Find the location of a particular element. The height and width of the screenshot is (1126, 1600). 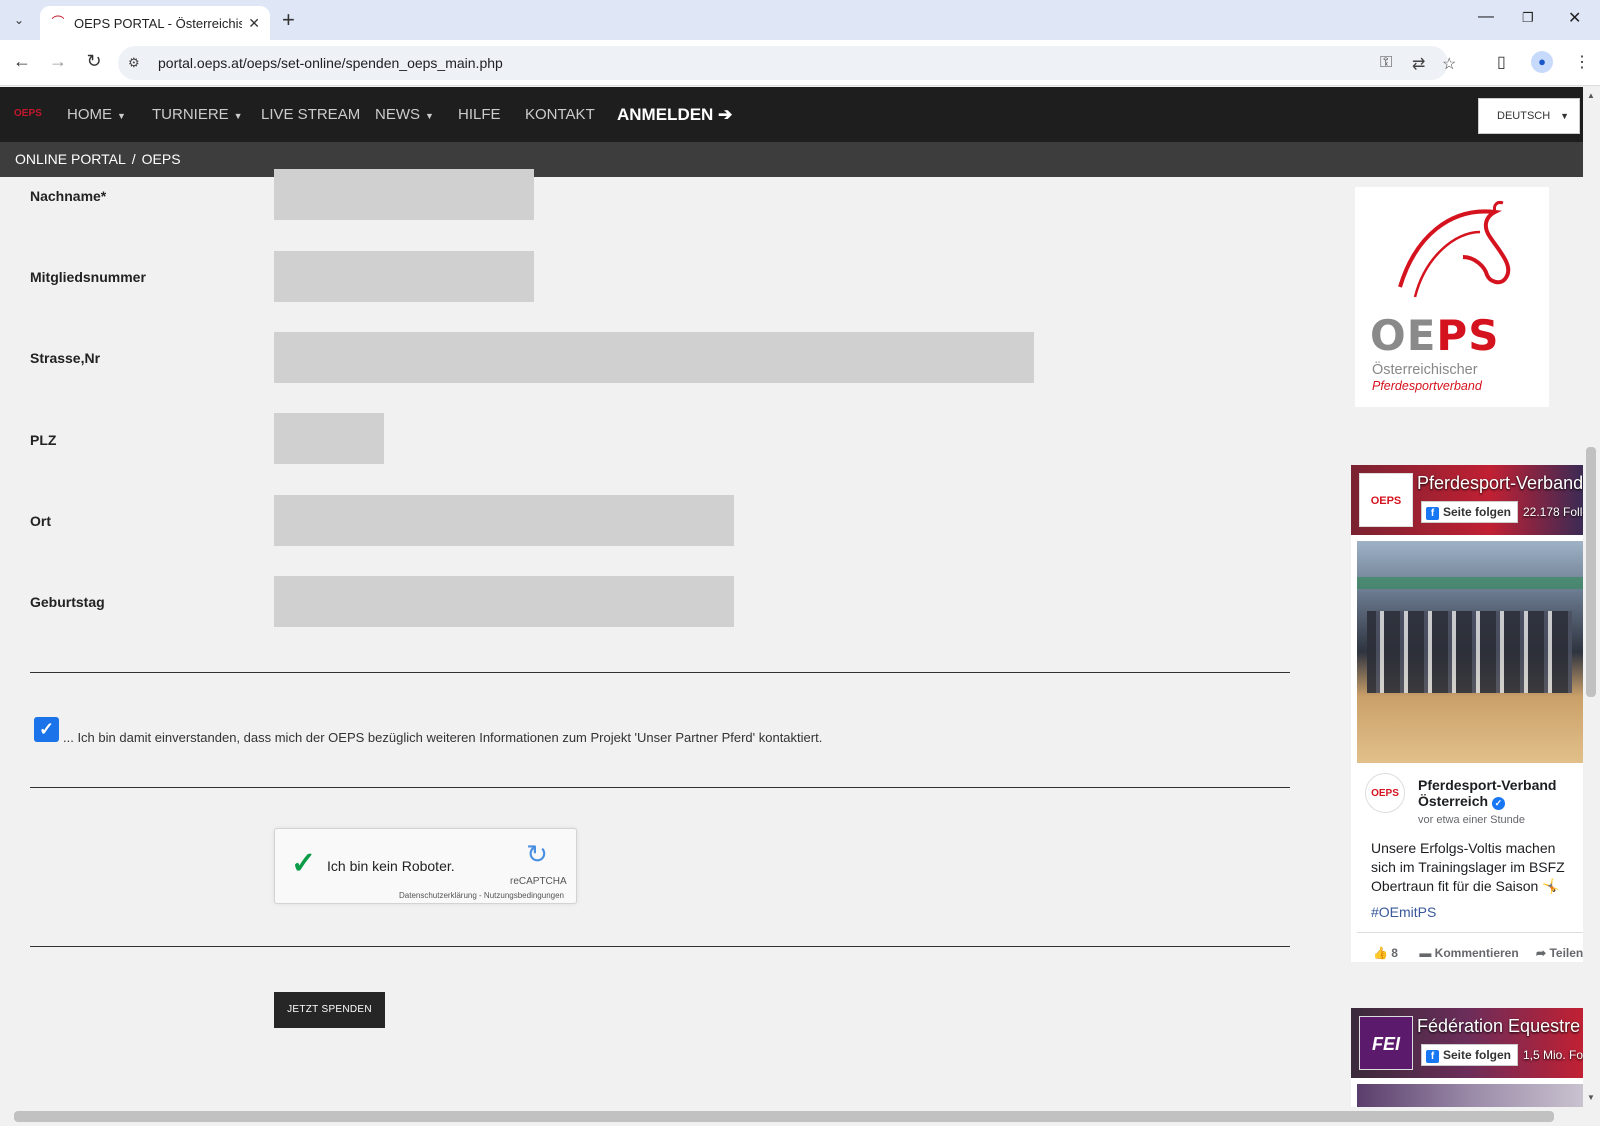

facebook-icon: f is located at coordinates (1432, 513).